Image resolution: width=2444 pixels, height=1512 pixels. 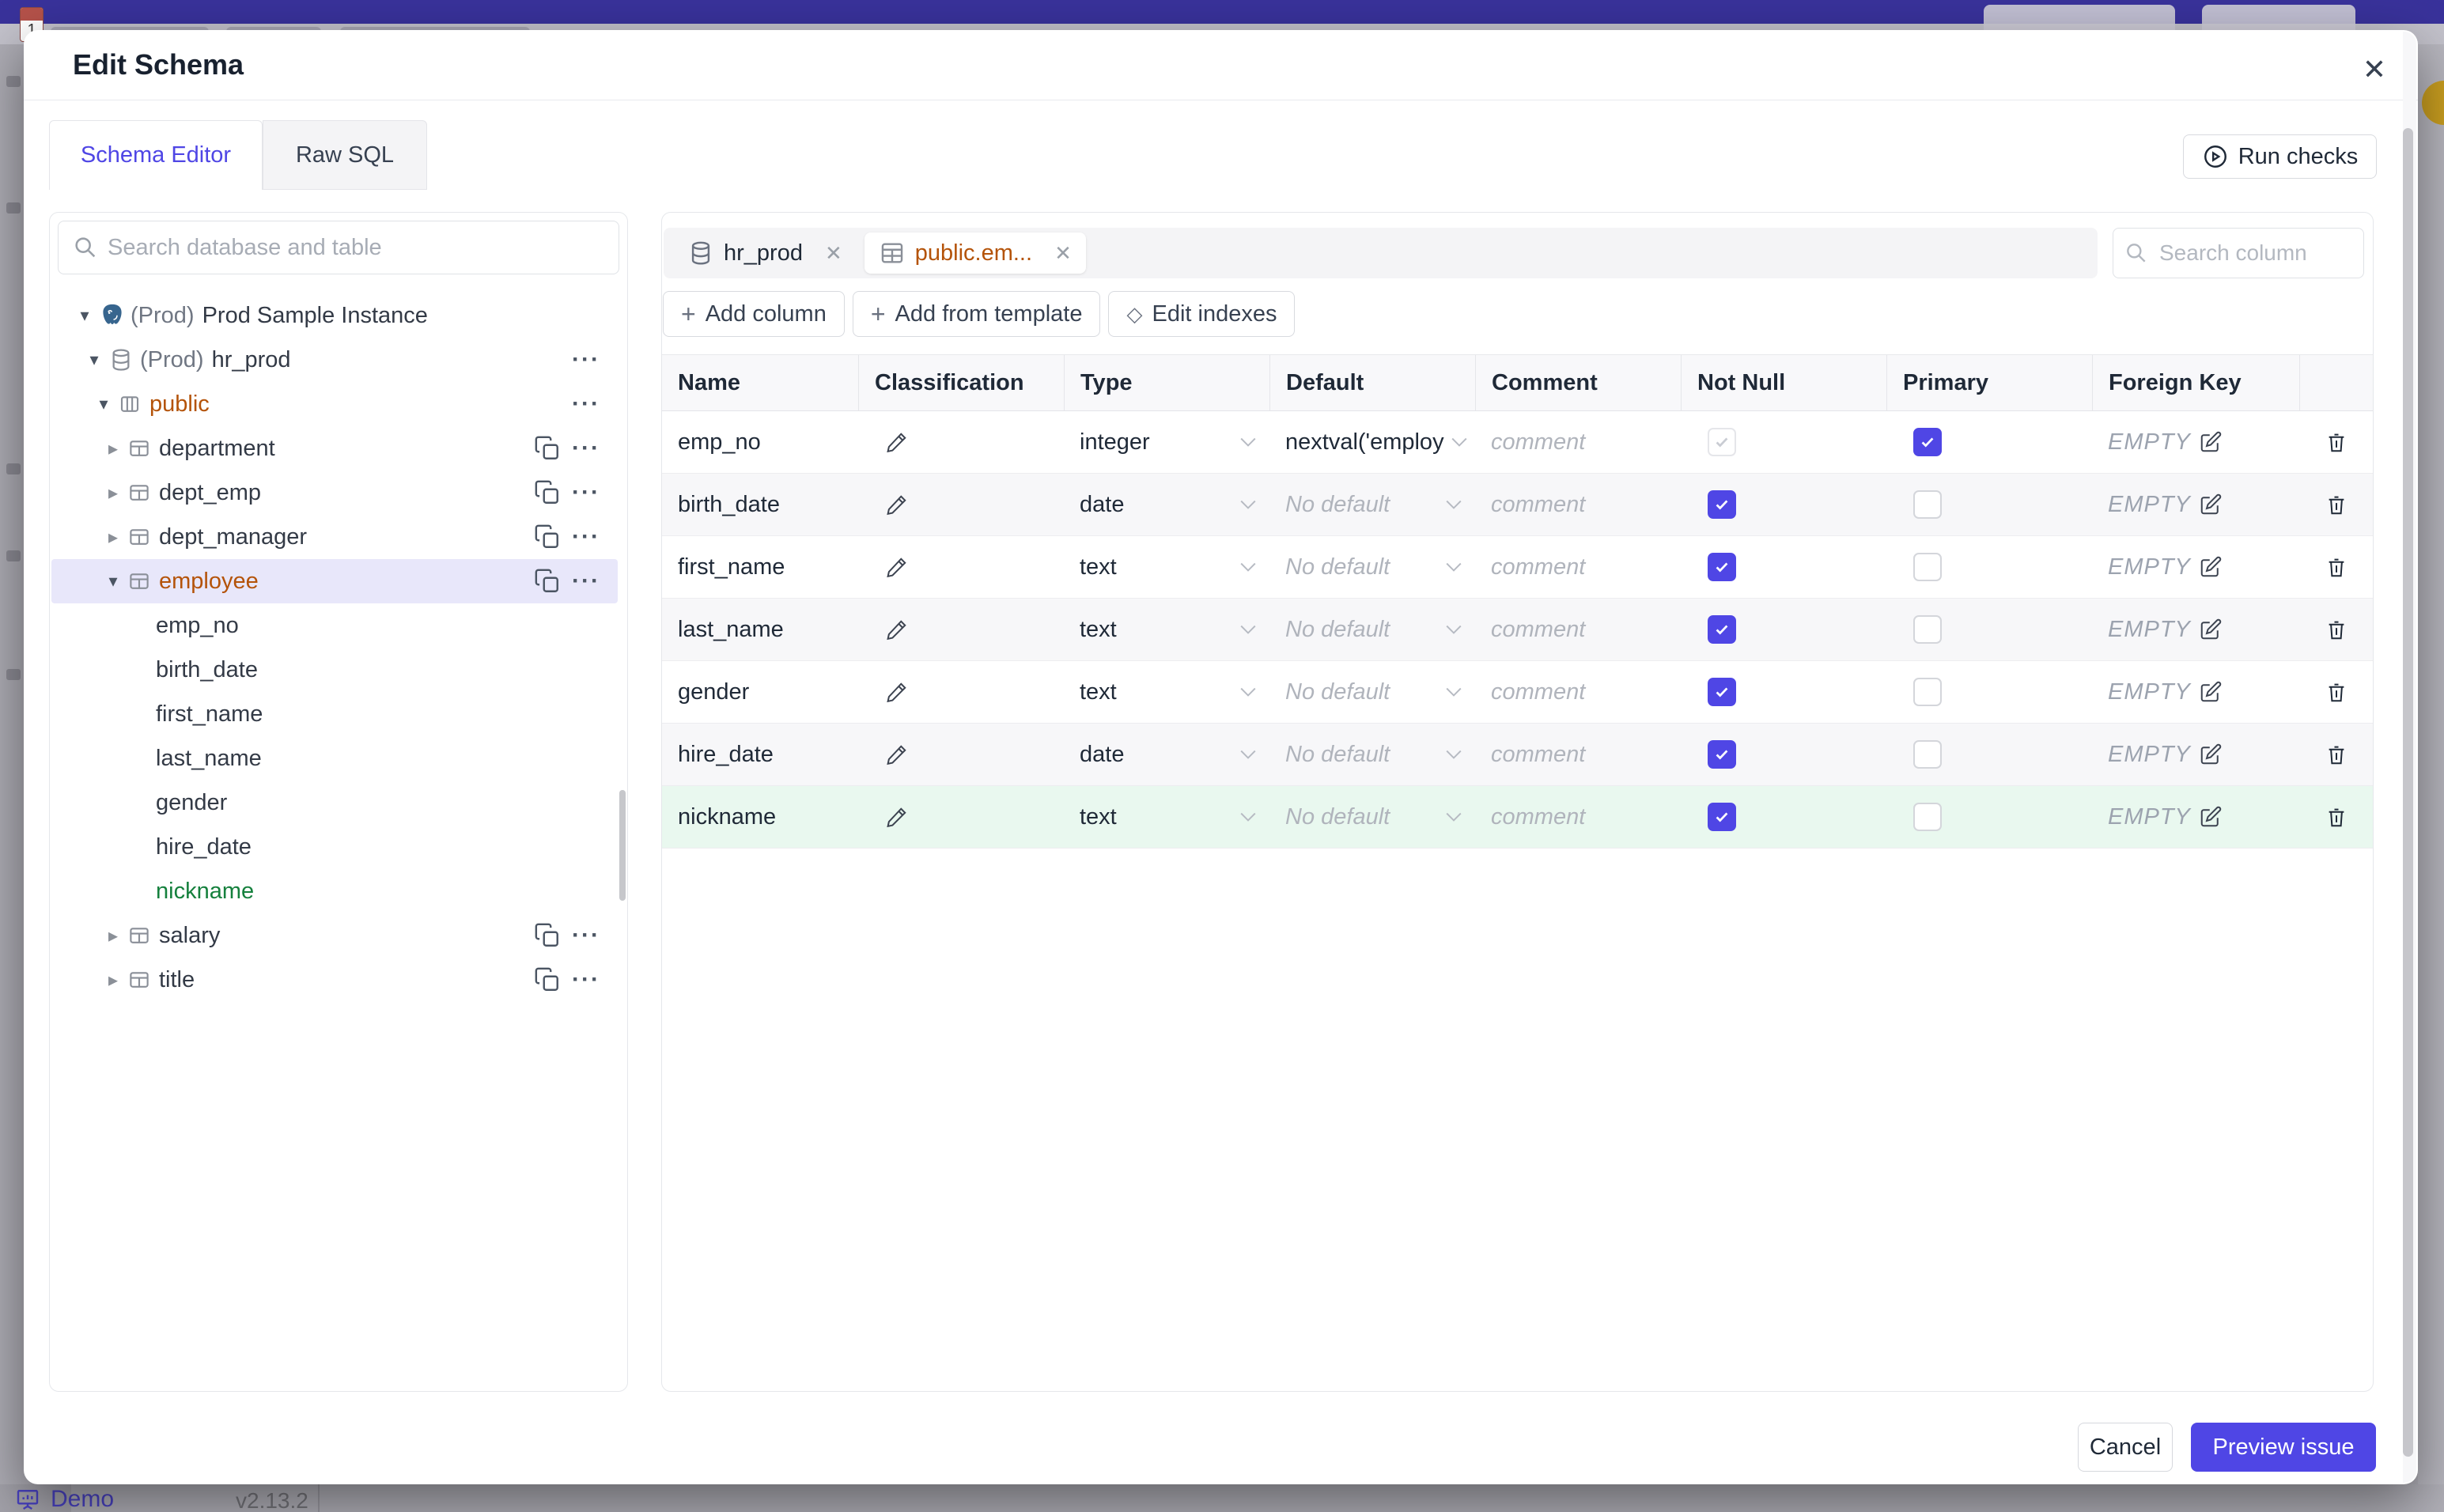 What do you see at coordinates (334, 360) in the screenshot?
I see `tree-node-database: ▾ (Prod) hr_prod ···` at bounding box center [334, 360].